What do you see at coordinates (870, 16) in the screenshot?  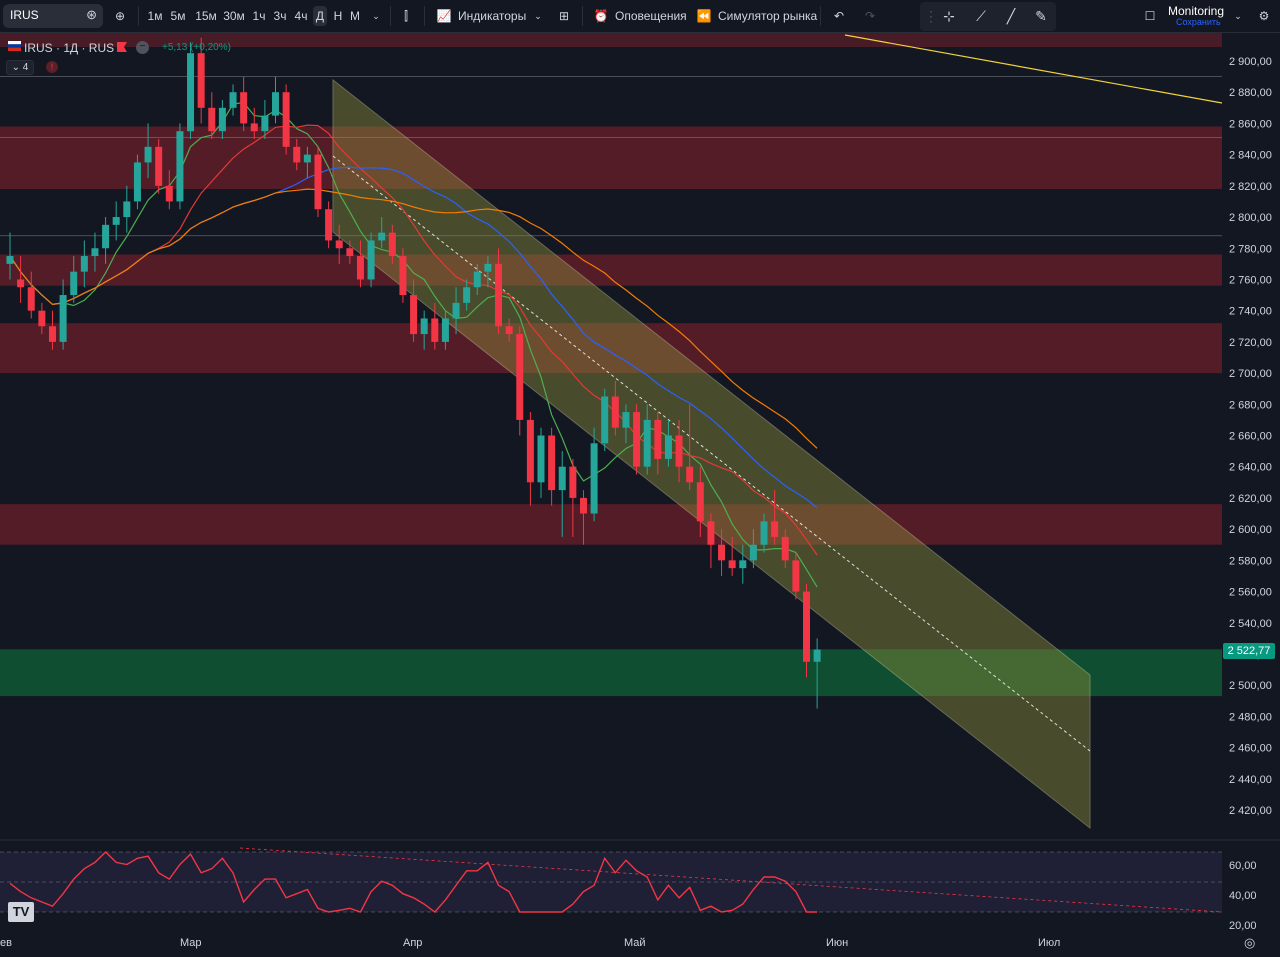 I see `redo-icon: ↷` at bounding box center [870, 16].